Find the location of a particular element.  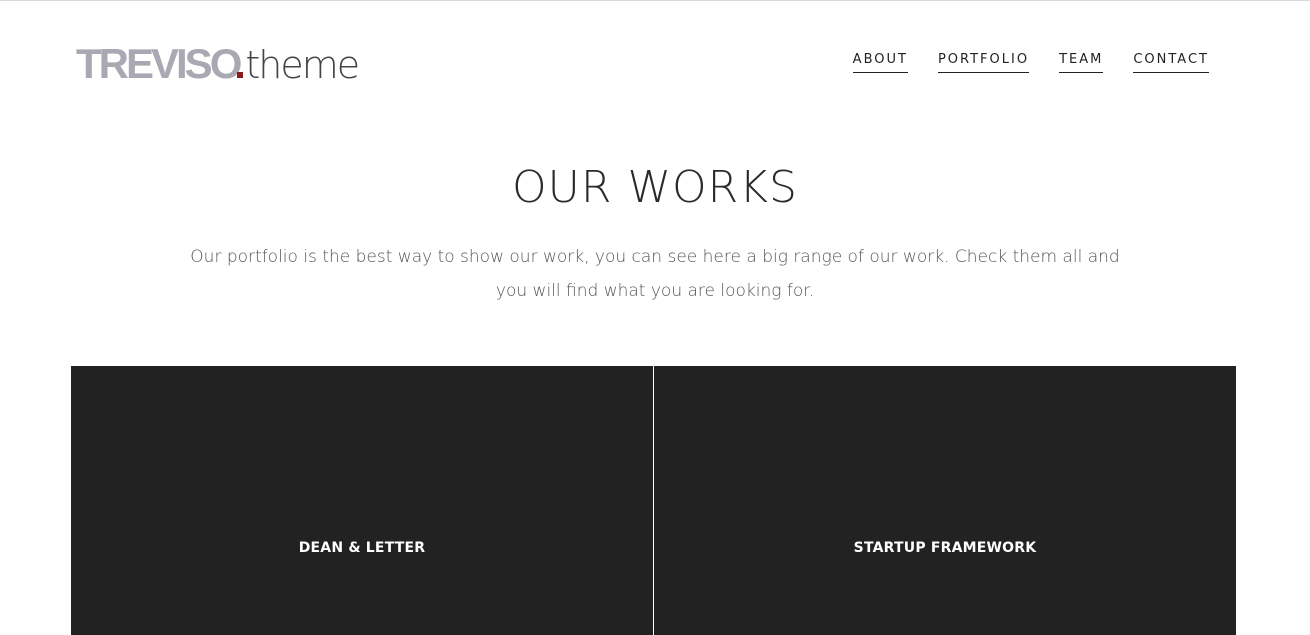

logo-brand-text: TREVISO is located at coordinates (159, 63).